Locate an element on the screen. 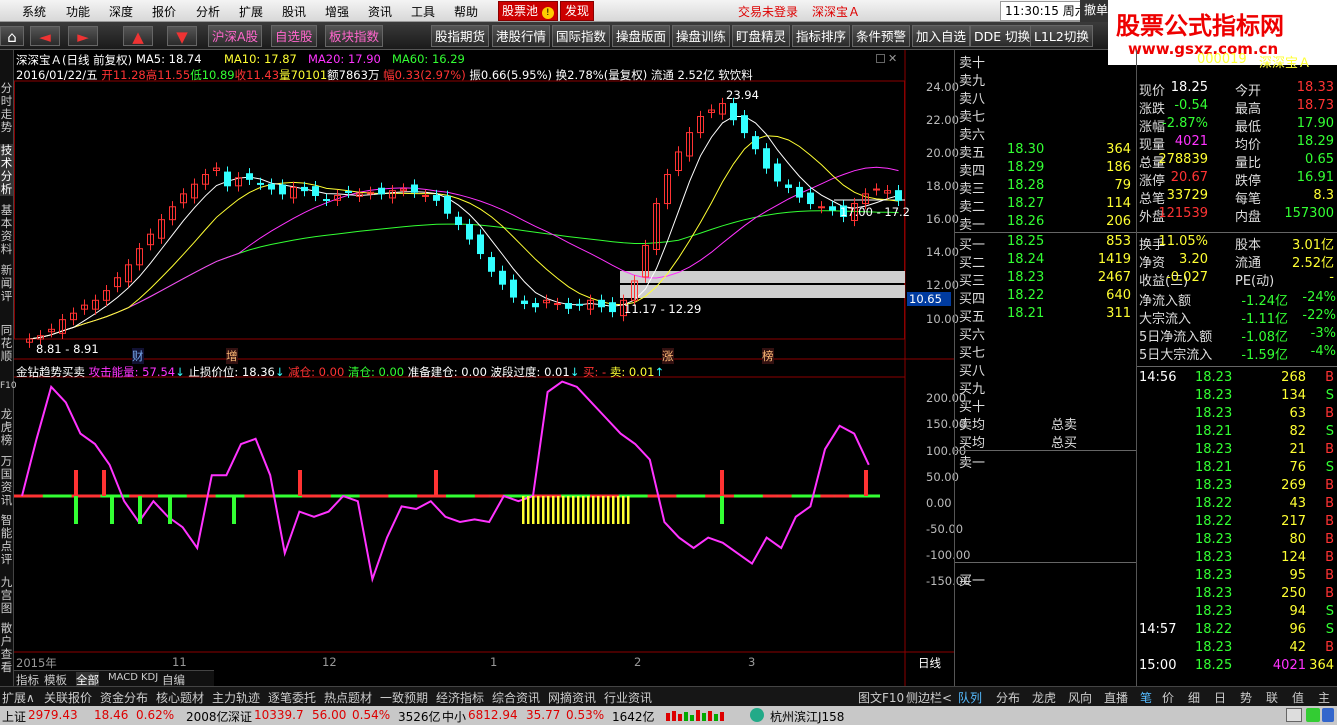 This screenshot has width=1337, height=725. nav-ths: 同花顺 is located at coordinates (6, 343).